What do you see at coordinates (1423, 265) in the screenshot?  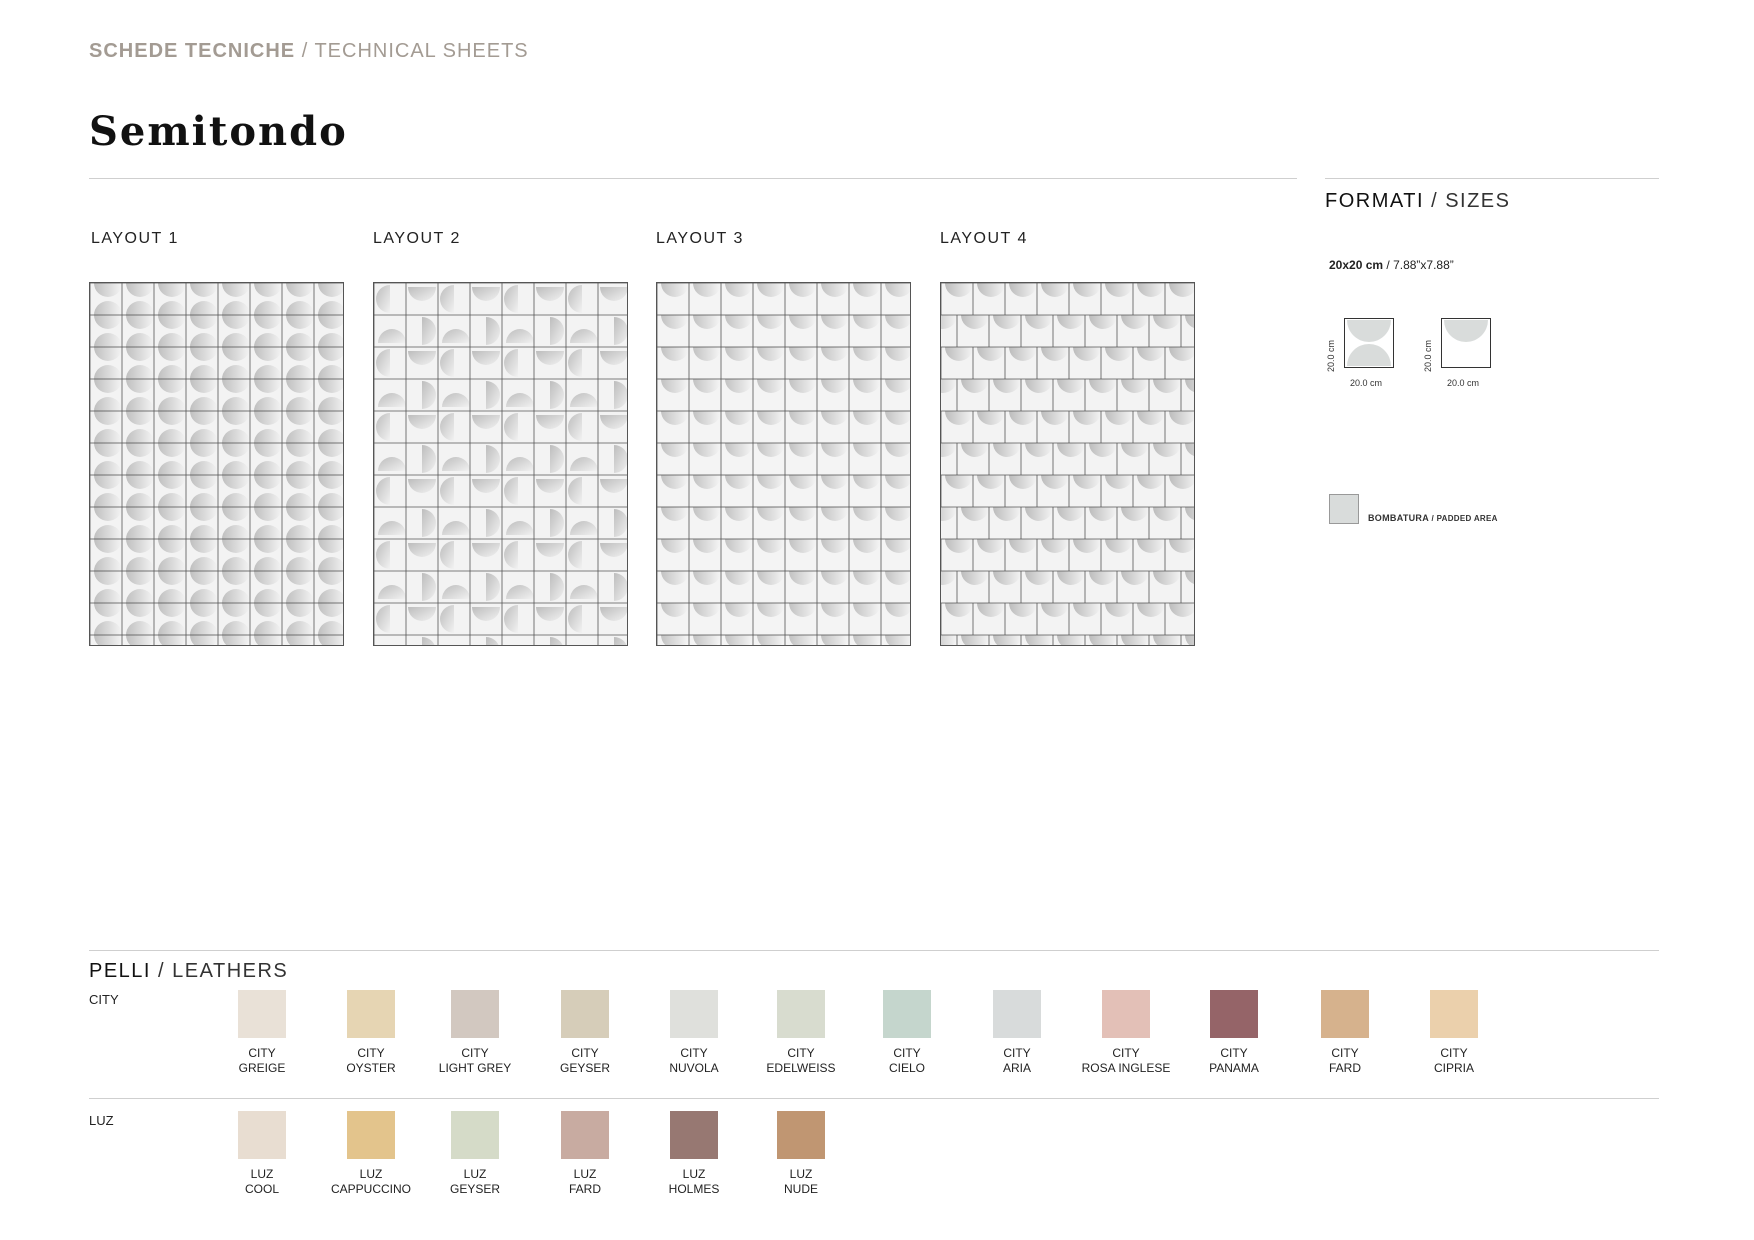 I see `size-imperial: 7.88”x7.88”` at bounding box center [1423, 265].